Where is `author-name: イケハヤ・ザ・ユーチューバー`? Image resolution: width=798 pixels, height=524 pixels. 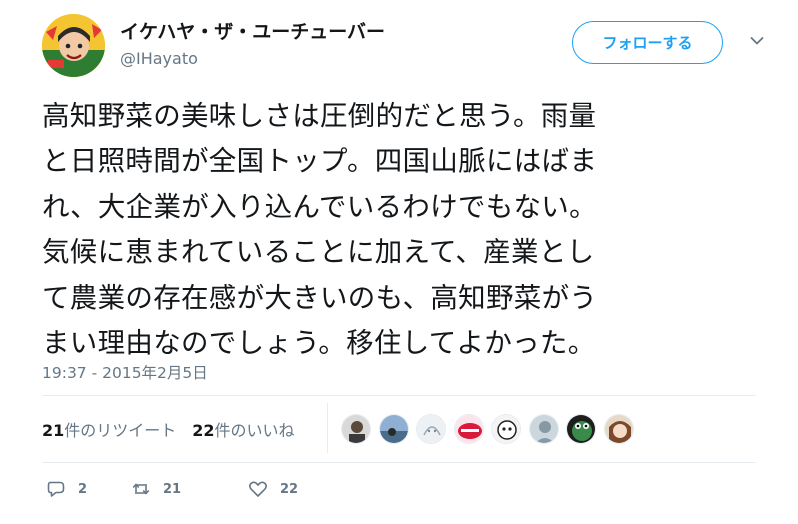
author-name: イケハヤ・ザ・ユーチューバー is located at coordinates (252, 30).